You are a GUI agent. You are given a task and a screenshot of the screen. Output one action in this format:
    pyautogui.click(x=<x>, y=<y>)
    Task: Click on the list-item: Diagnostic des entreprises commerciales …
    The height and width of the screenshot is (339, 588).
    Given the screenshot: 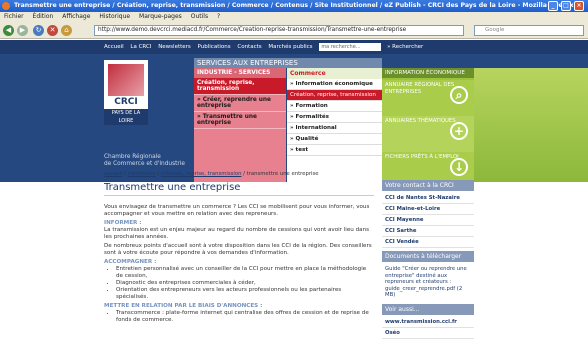 What is the action you would take?
    pyautogui.click(x=245, y=283)
    